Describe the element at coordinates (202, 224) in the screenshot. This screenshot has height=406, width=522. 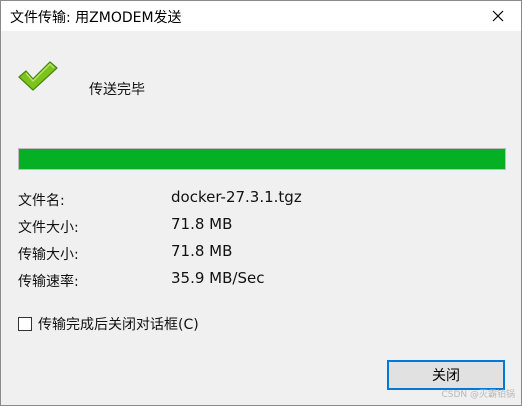
I see `file-size-value: 71.8 MB` at that location.